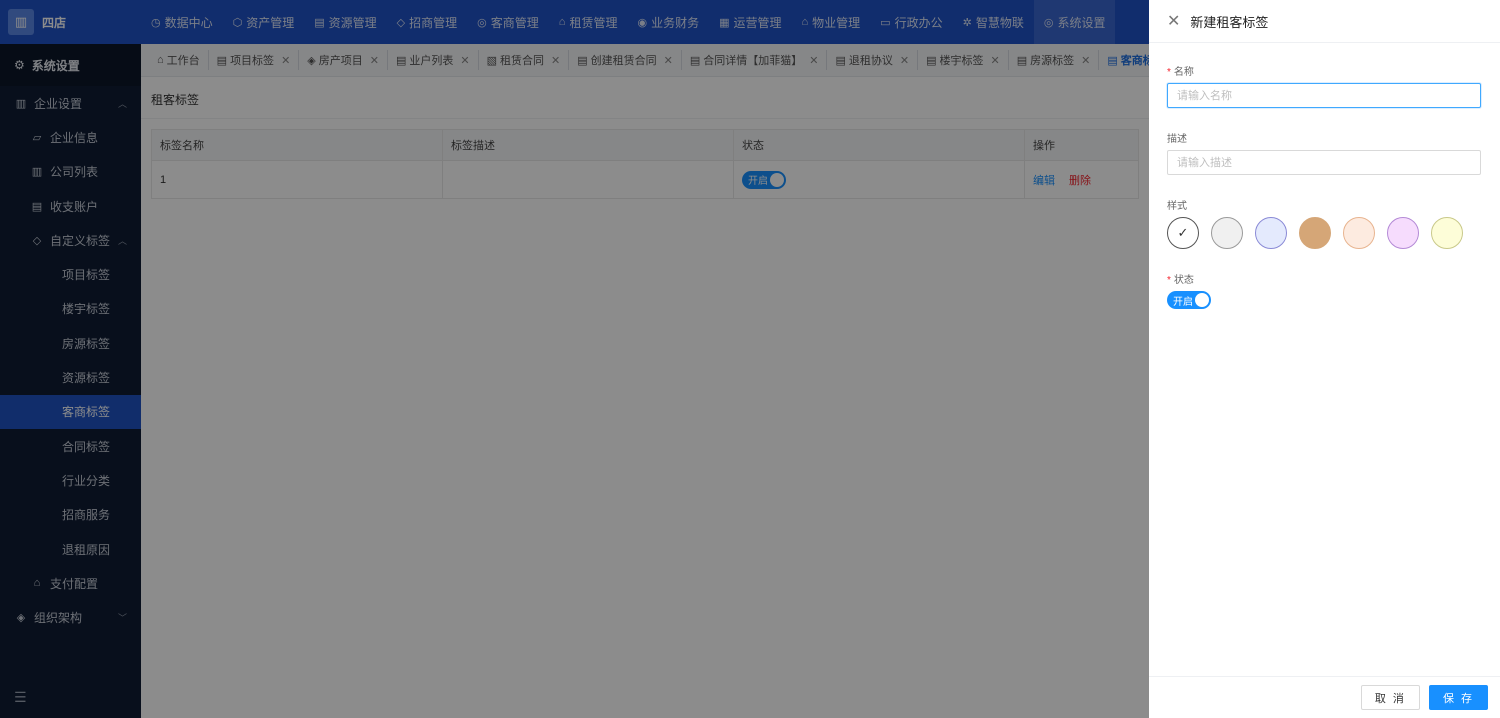  What do you see at coordinates (1324, 176) in the screenshot?
I see `tag-form: *名称 描述 样式 ✓ *状态 开启` at bounding box center [1324, 176].